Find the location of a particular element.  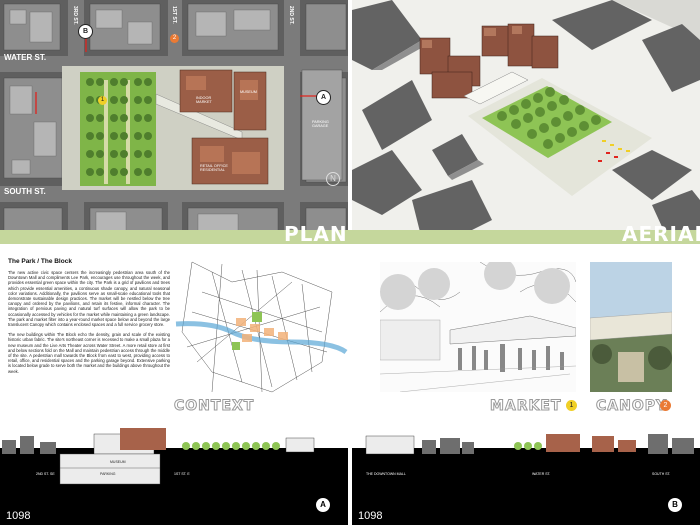

page-number-left: 1098 is located at coordinates (18, 516).